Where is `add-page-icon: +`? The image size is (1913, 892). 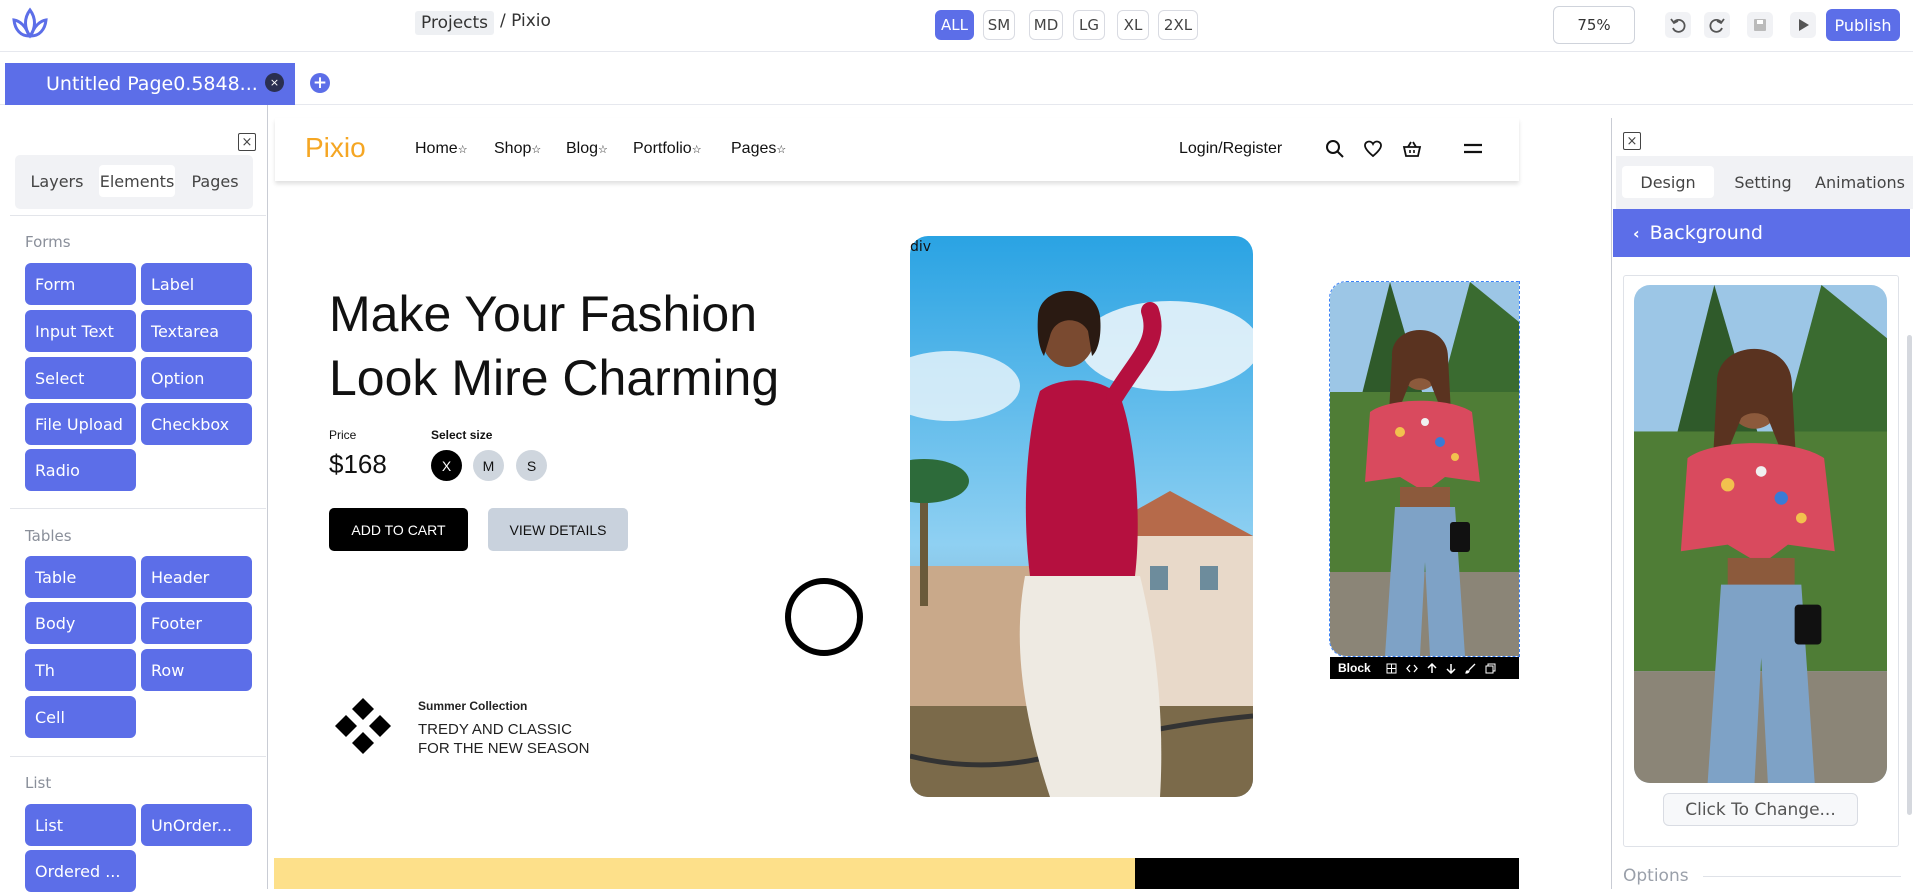 add-page-icon: + is located at coordinates (320, 83).